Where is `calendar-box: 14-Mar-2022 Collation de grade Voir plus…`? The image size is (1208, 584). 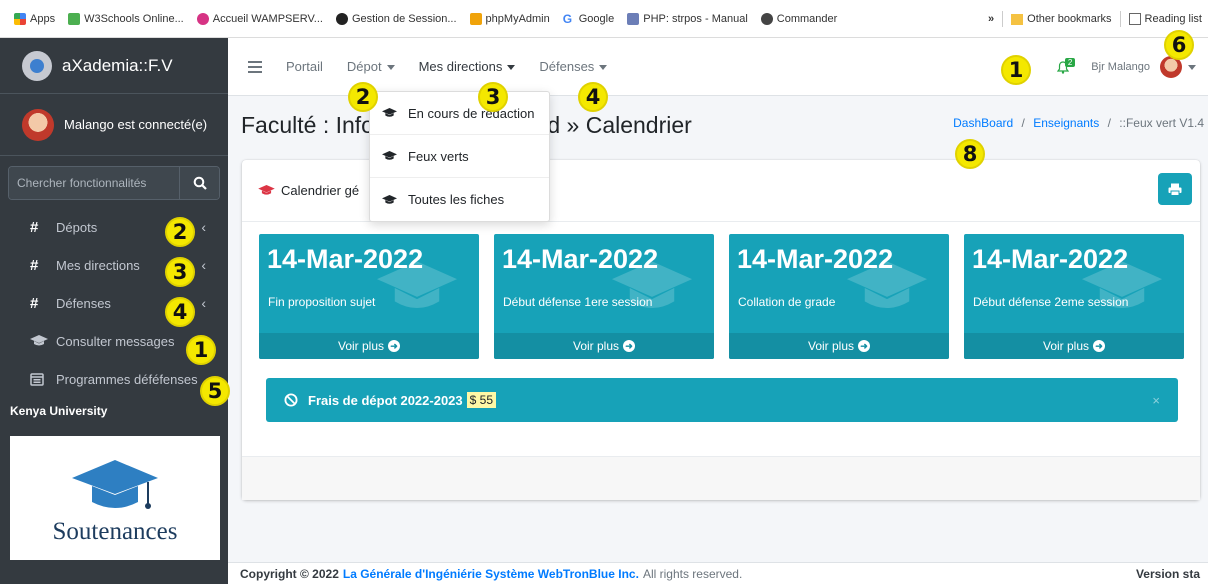
calendar-box: 14-Mar-2022 Collation de grade Voir plus… is located at coordinates (839, 296).